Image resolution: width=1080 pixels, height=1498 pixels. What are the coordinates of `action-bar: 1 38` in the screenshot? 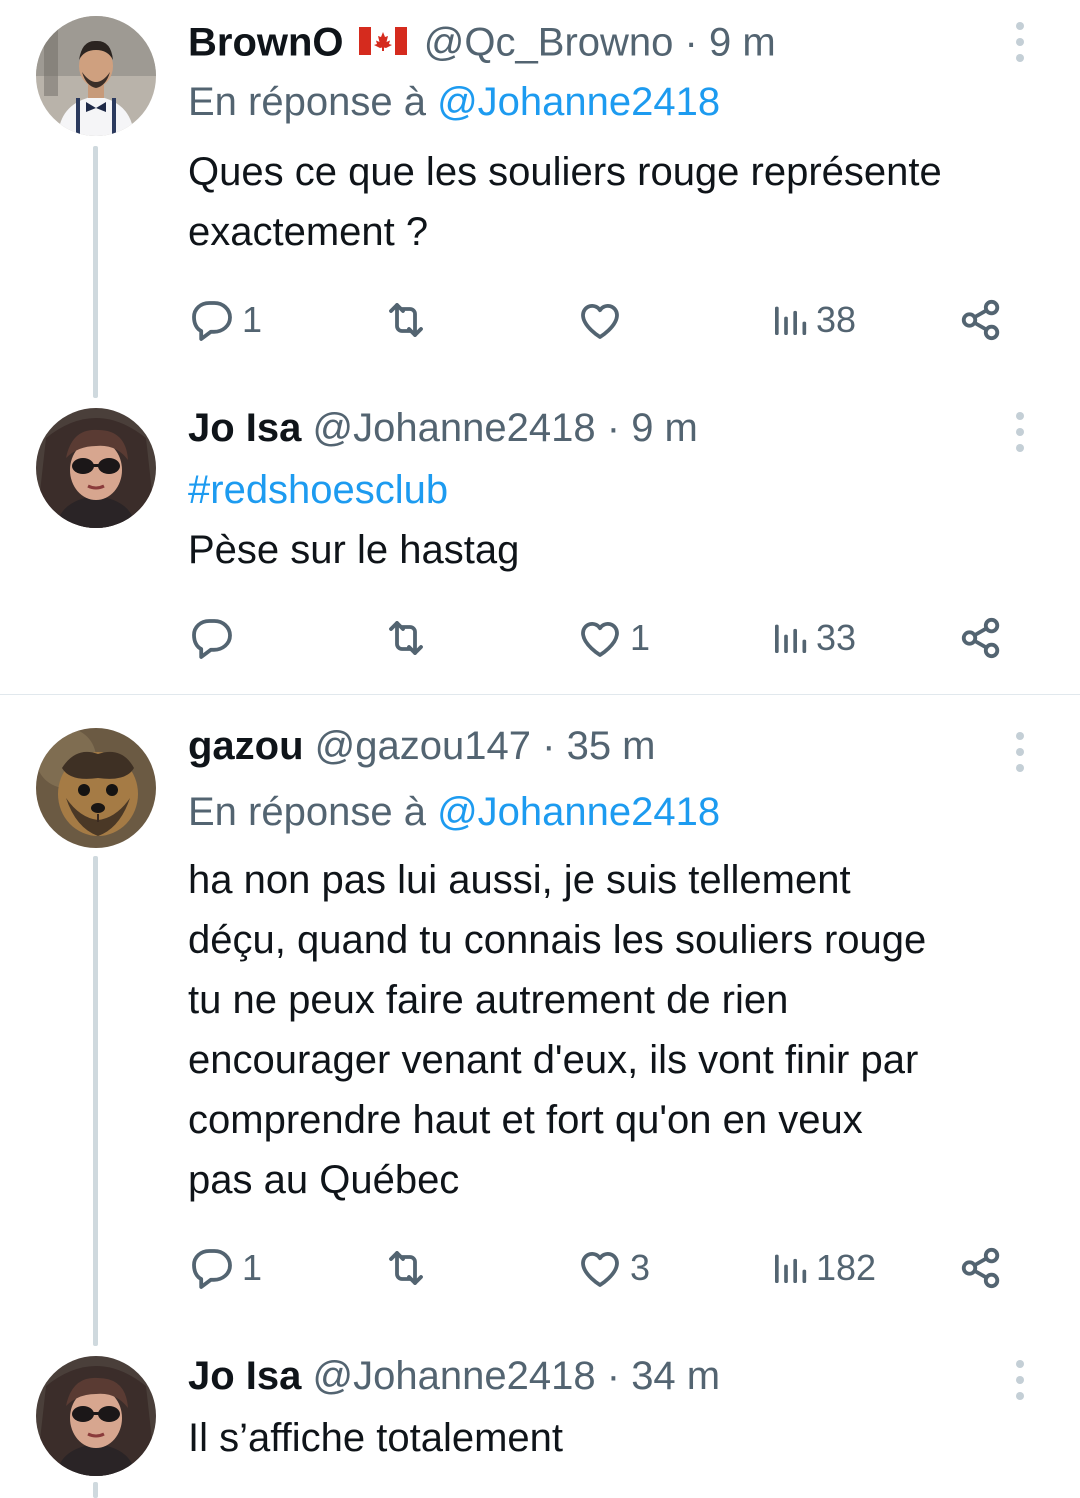 It's located at (603, 320).